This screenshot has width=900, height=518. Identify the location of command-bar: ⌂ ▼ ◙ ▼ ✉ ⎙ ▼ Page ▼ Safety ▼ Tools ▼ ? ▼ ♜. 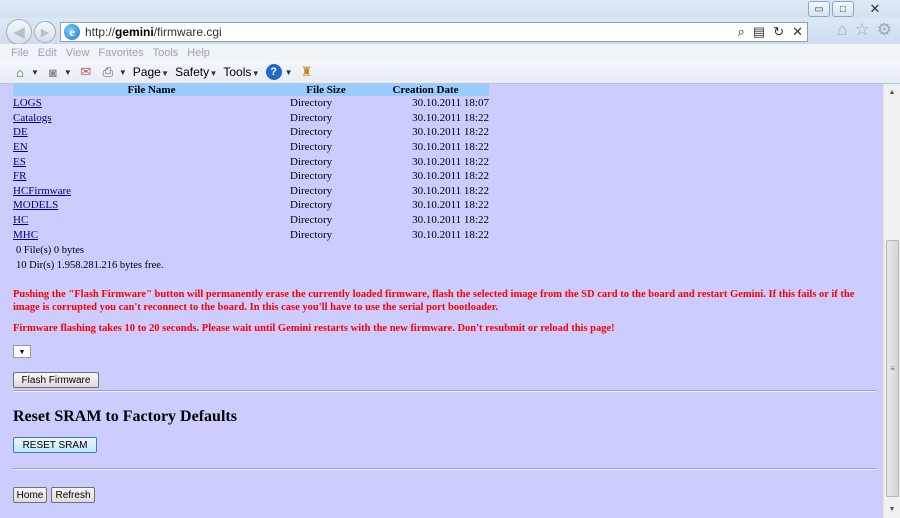
(450, 72).